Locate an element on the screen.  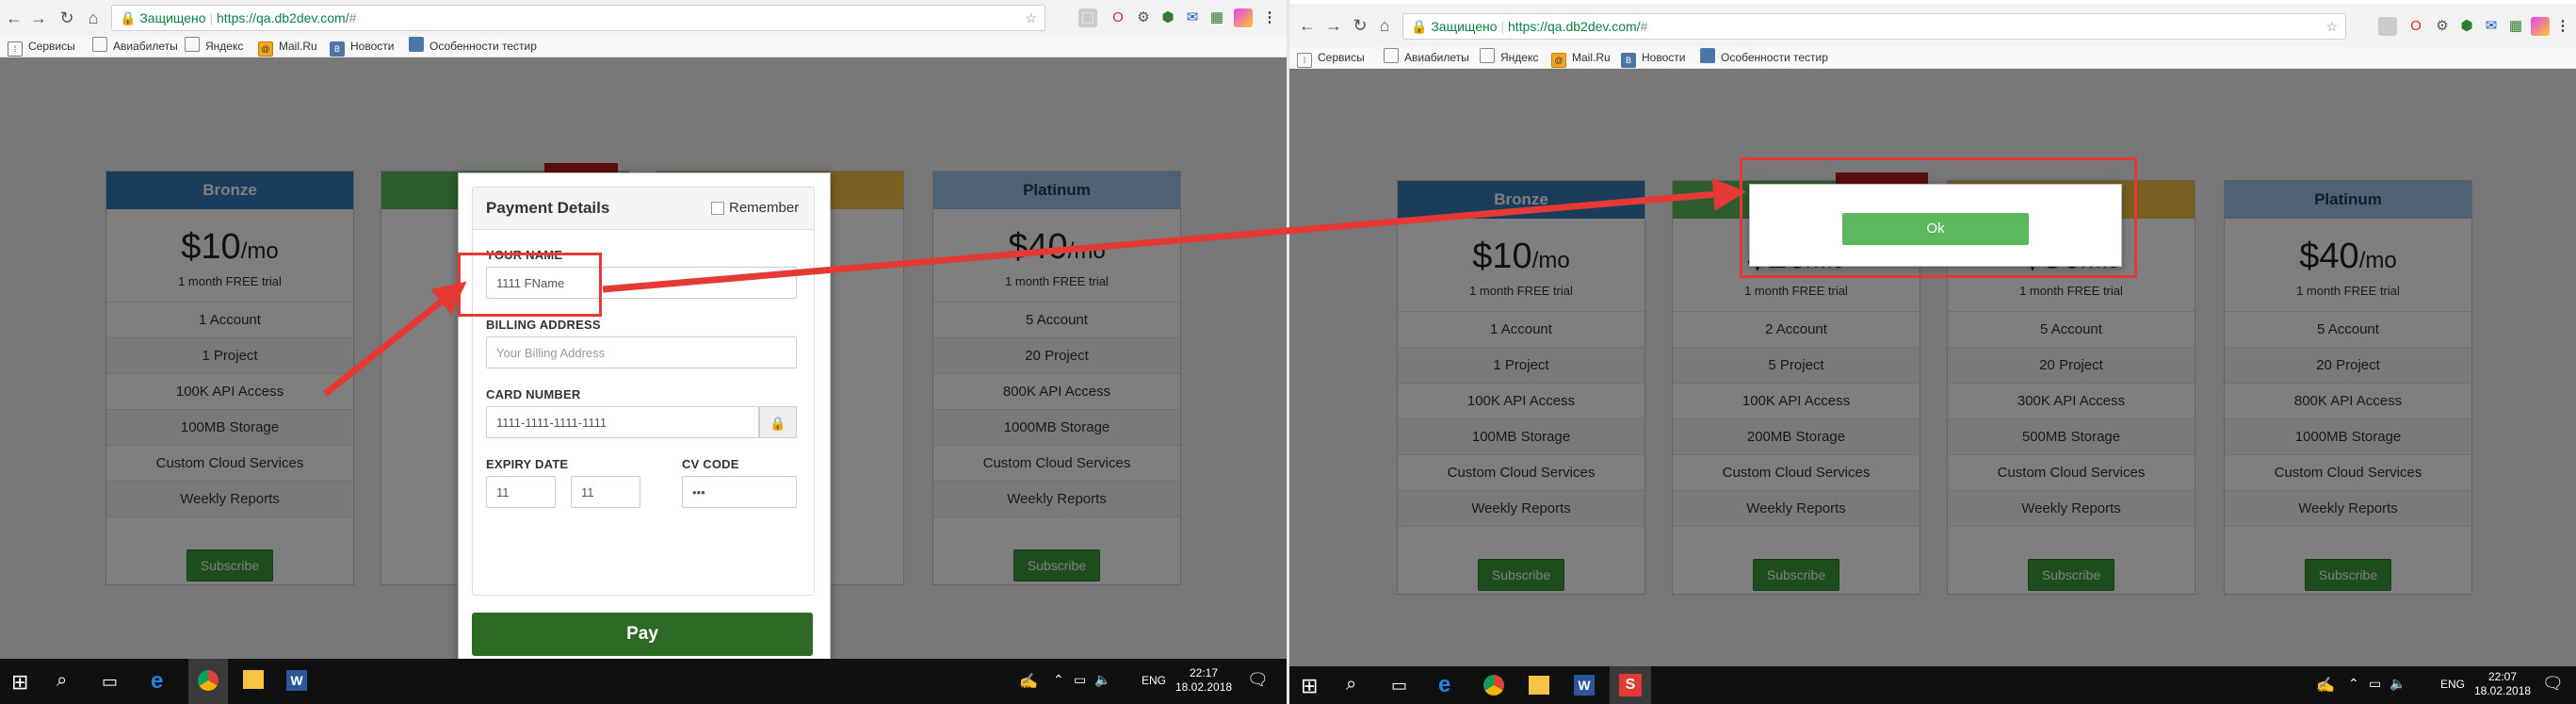
clock: 22:17 18.02.2018 is located at coordinates (1203, 680).